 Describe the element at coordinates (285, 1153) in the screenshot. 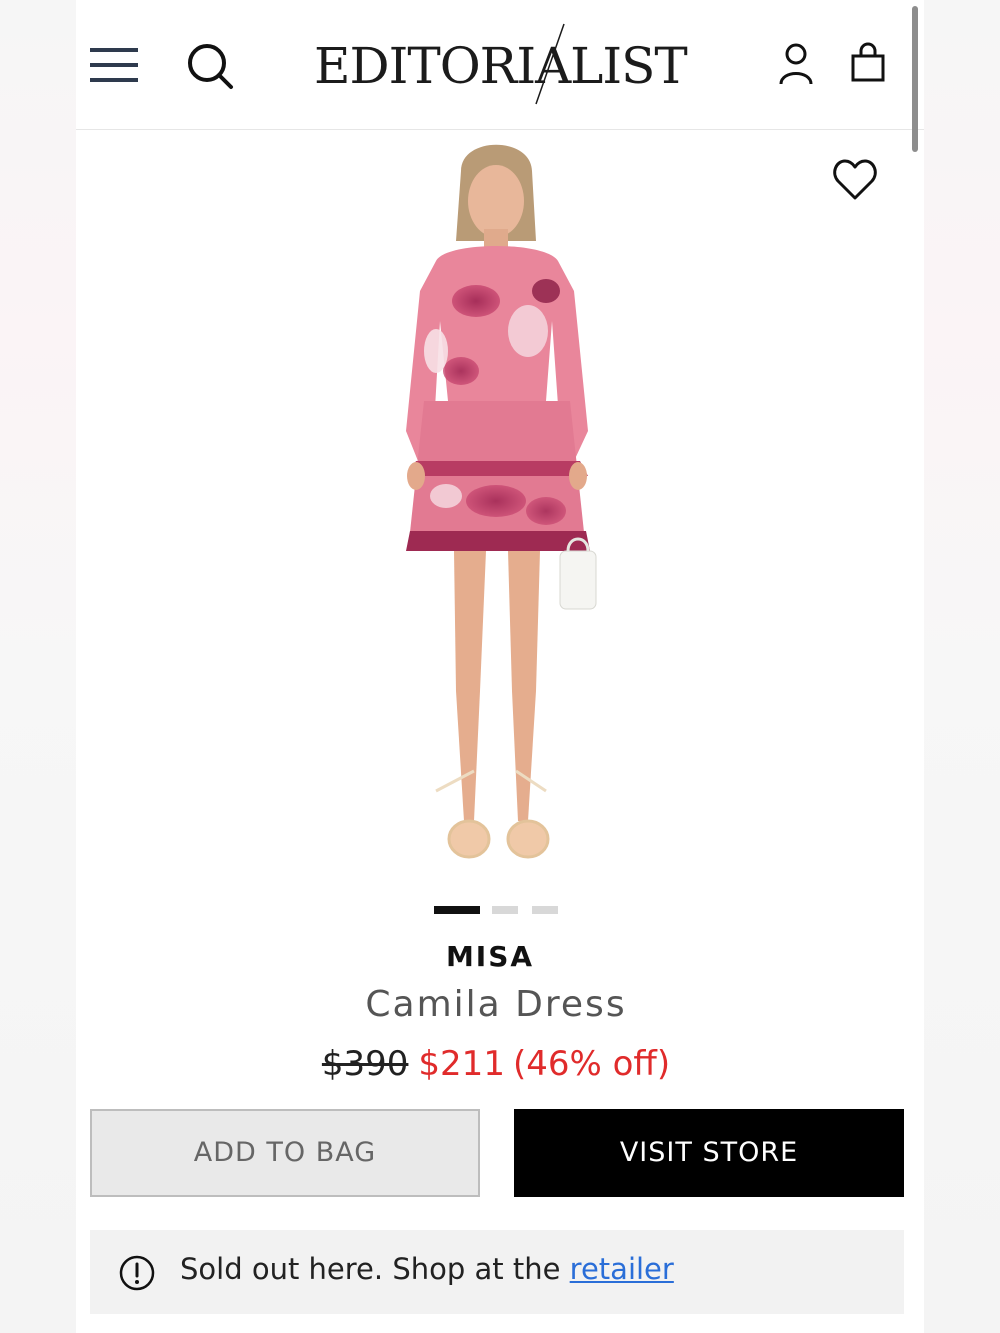

I see `add-to-bag-button: ADD TO BAG` at that location.